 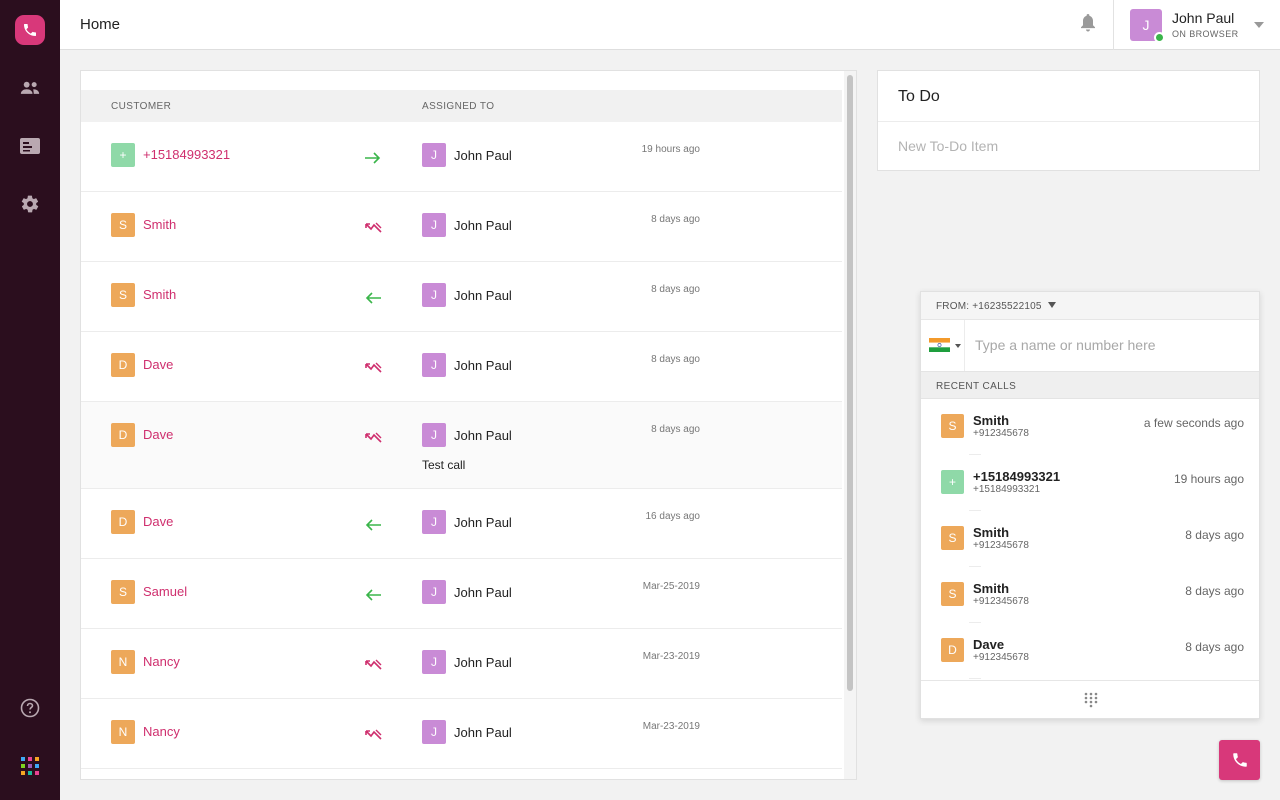 I want to click on user-status: ON BROWSER, so click(x=1205, y=34).